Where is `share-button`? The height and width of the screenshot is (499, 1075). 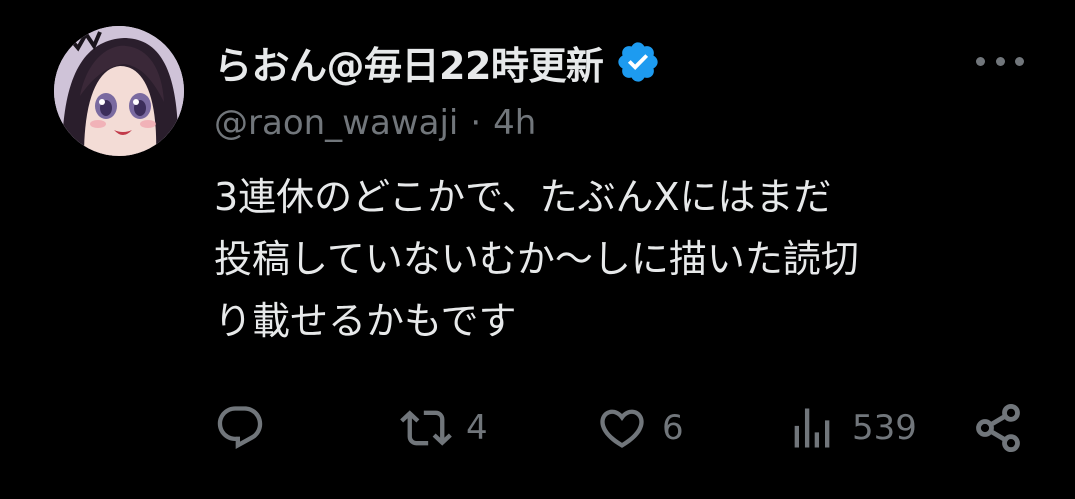 share-button is located at coordinates (998, 428).